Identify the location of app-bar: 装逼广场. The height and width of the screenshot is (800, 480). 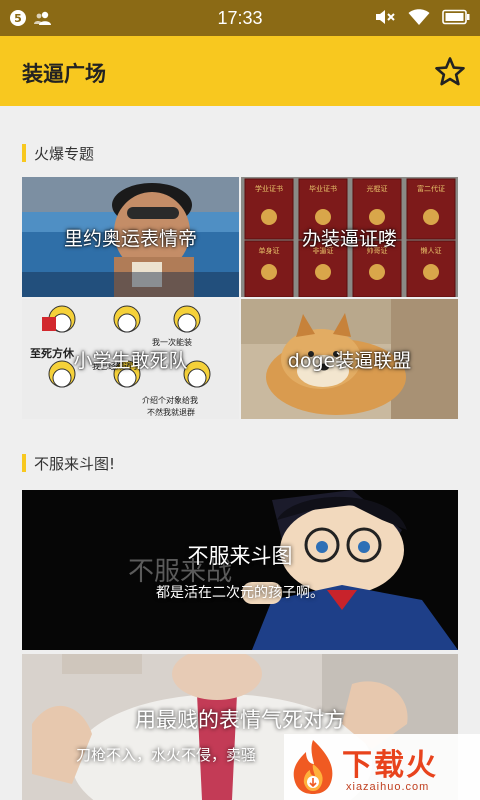
(240, 71).